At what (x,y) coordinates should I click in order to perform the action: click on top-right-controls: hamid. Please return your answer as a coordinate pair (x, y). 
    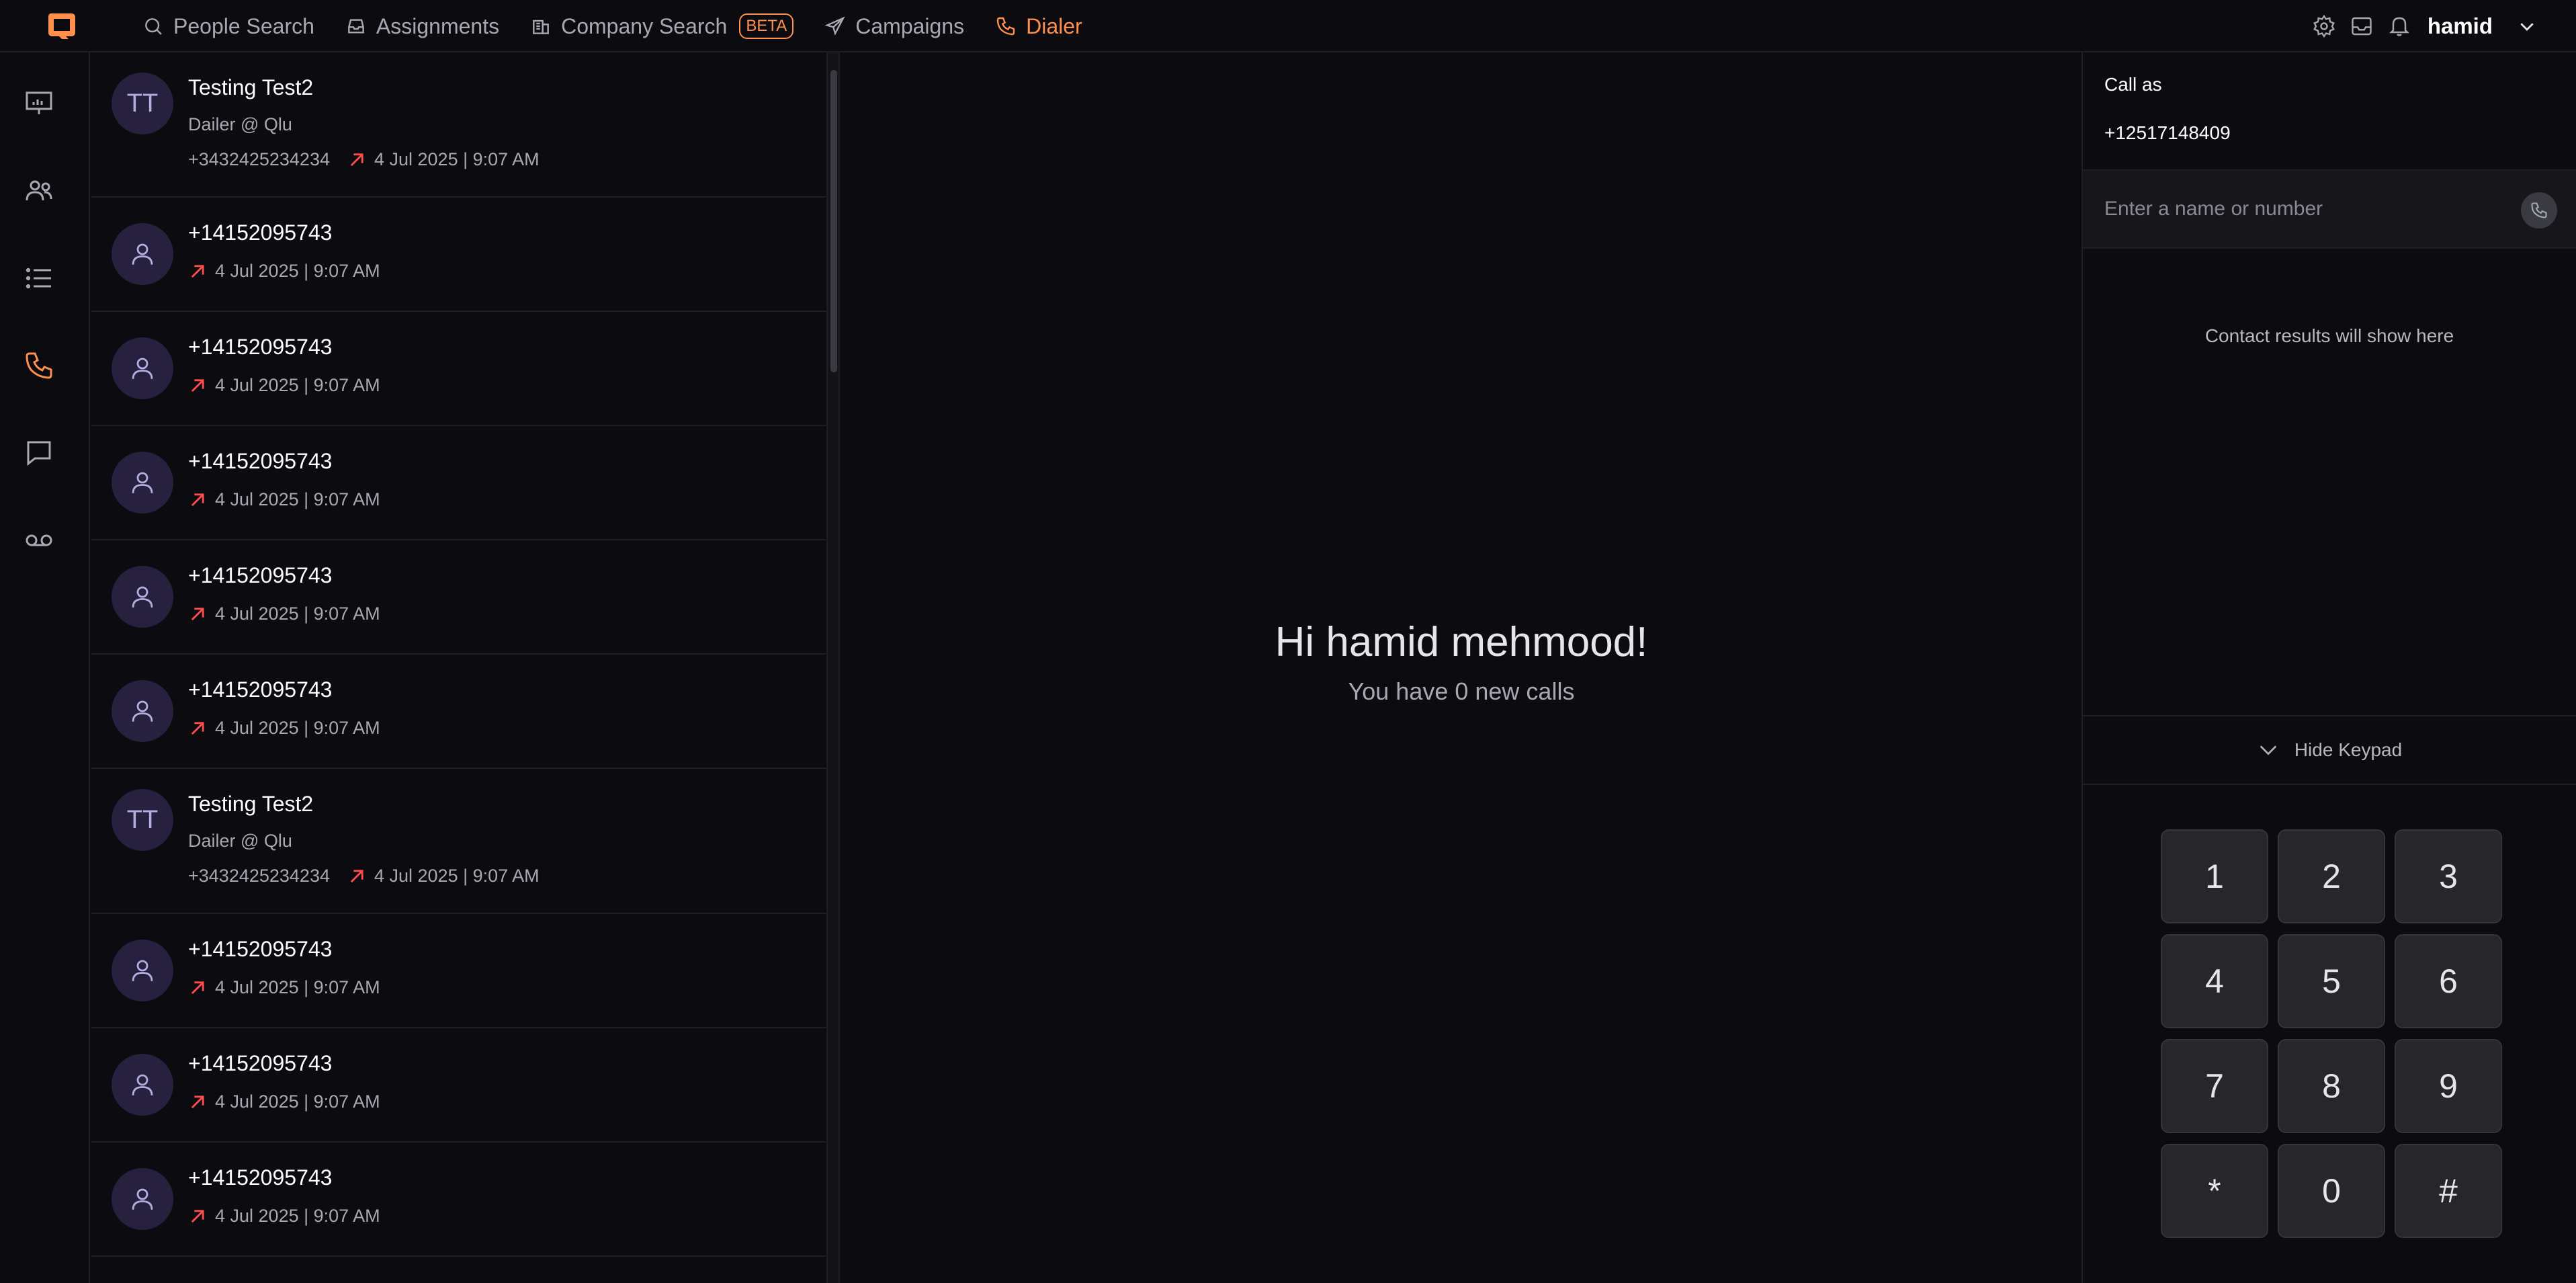
    Looking at the image, I should click on (2418, 26).